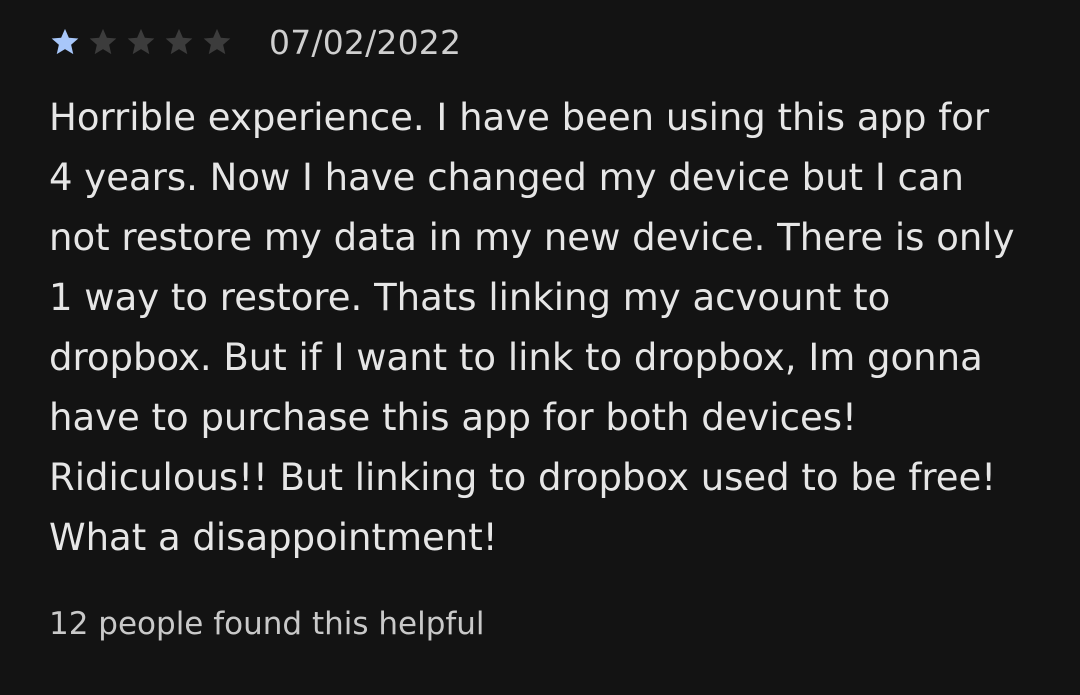 This screenshot has width=1080, height=695. What do you see at coordinates (65, 42) in the screenshot?
I see `star-filled-icon` at bounding box center [65, 42].